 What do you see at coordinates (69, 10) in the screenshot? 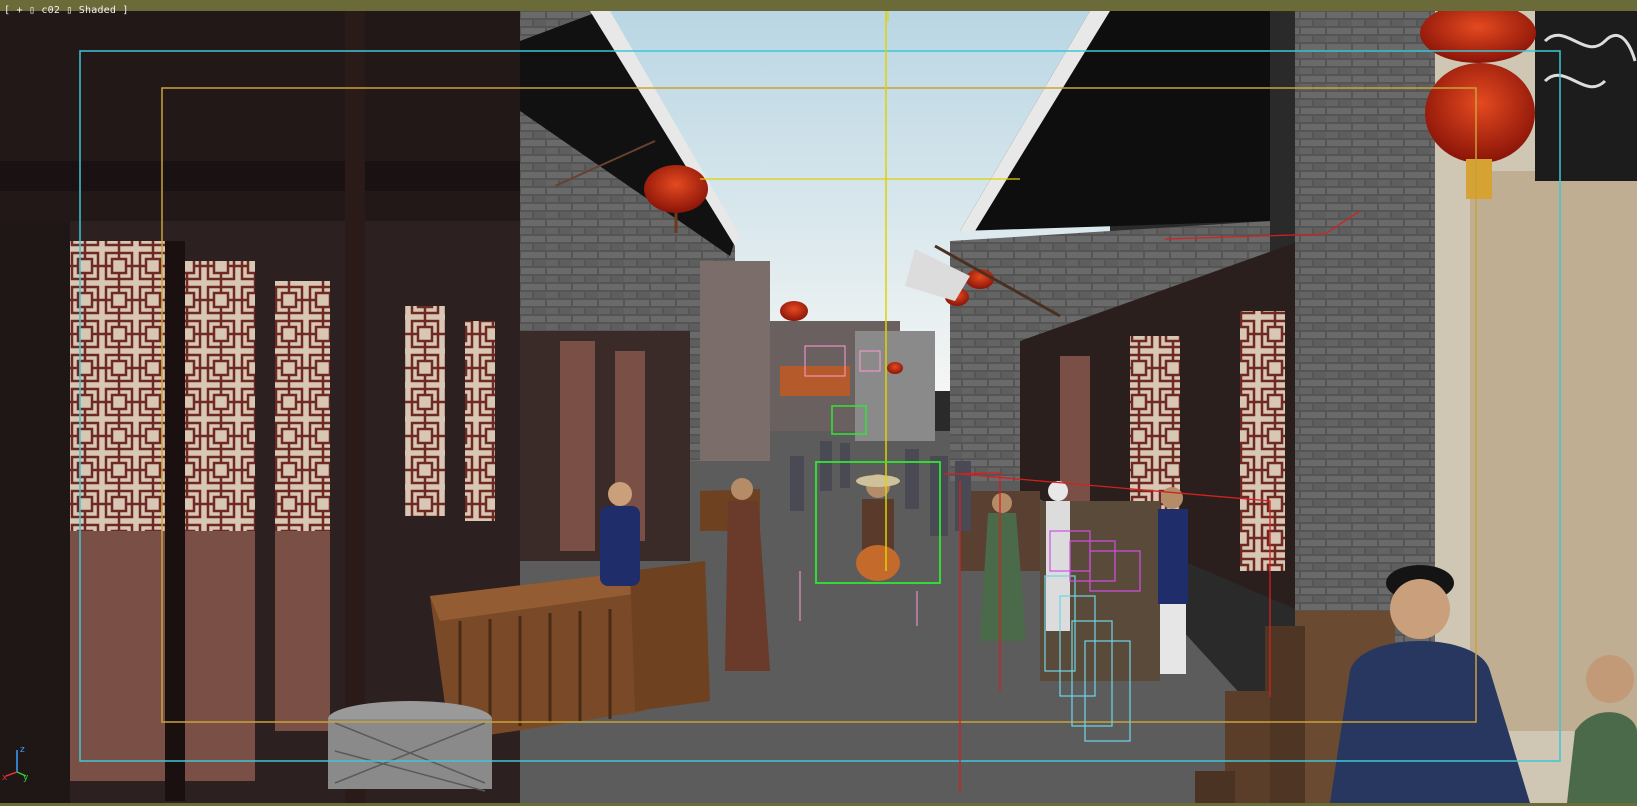
I see `viewport-box-glyph-2: ▯` at bounding box center [69, 10].